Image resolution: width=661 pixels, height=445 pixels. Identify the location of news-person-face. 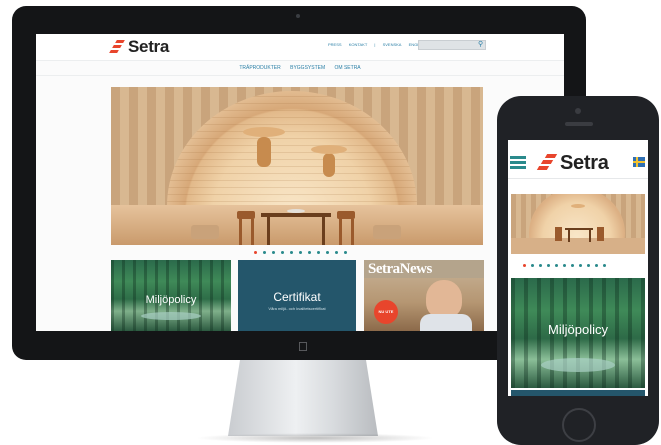
(444, 299).